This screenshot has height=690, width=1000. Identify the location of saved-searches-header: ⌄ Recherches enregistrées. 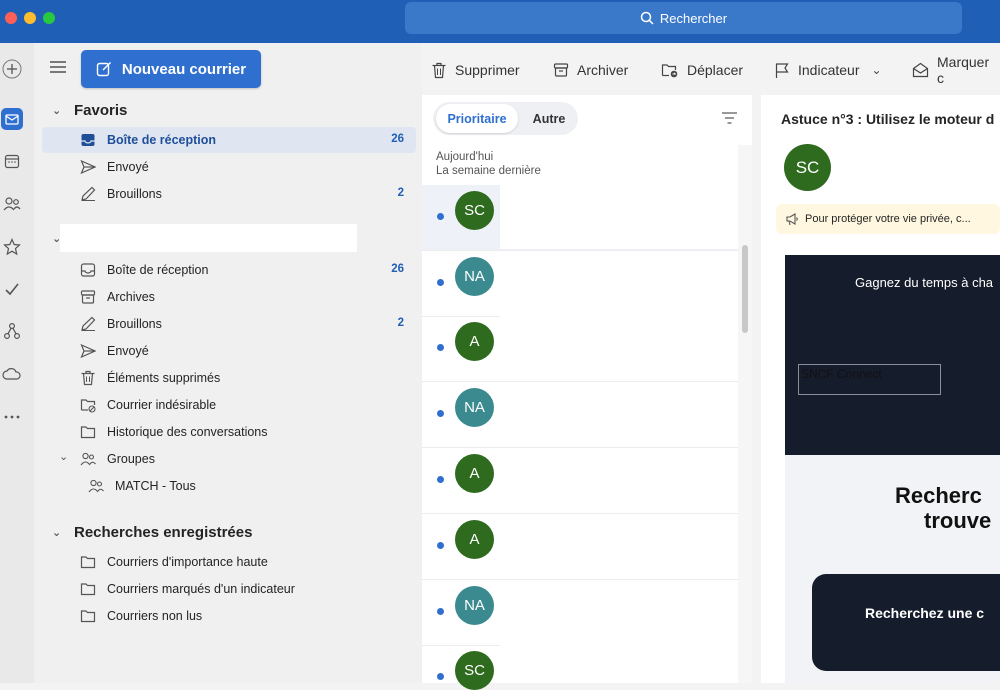
(152, 532).